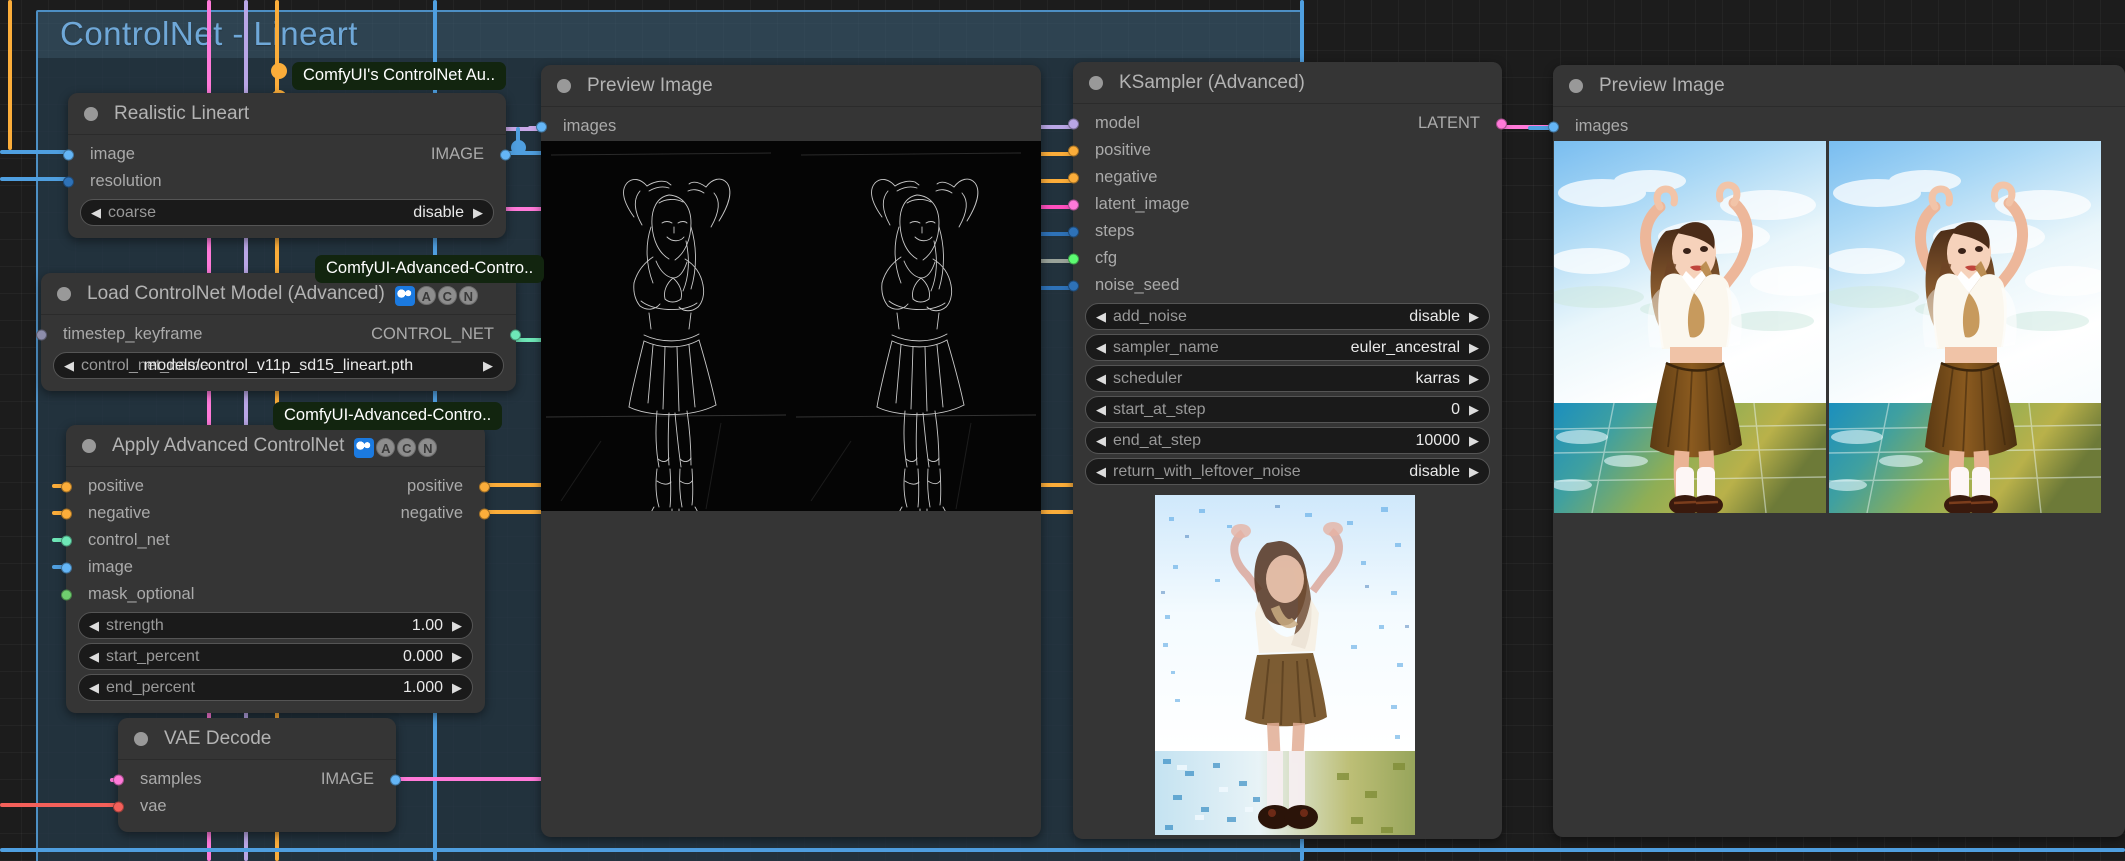  What do you see at coordinates (275, 446) in the screenshot?
I see `node-header: Apply Advanced ControlNet A C N` at bounding box center [275, 446].